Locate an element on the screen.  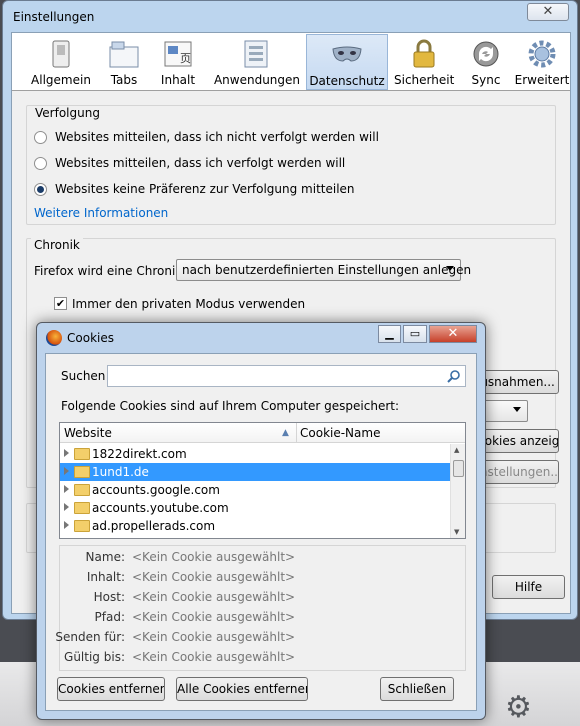
site-name: accounts.google.com is located at coordinates (156, 490).